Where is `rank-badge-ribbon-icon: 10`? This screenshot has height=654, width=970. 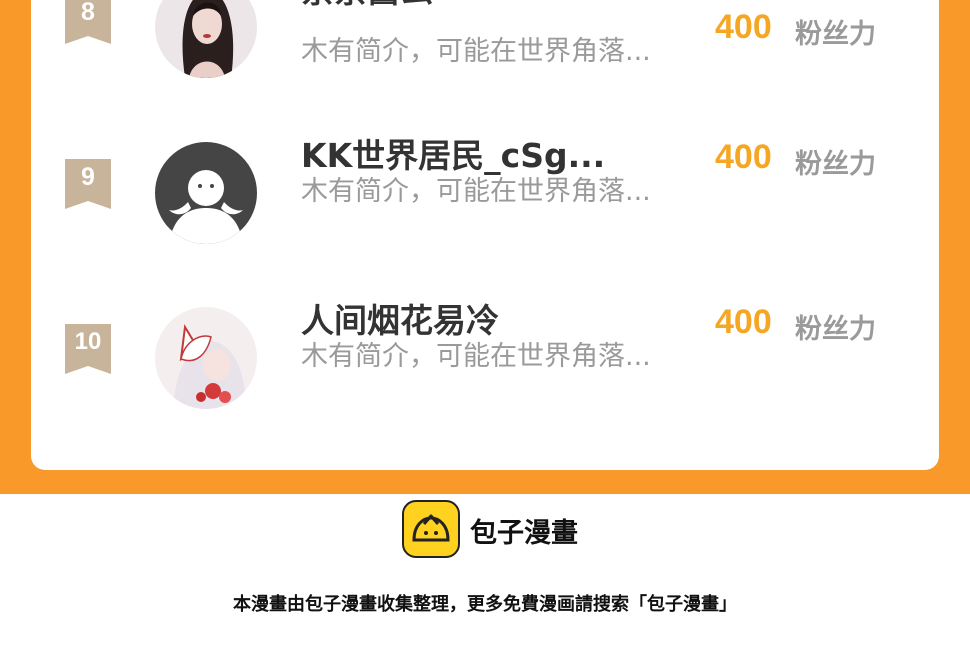
rank-badge-ribbon-icon: 10 is located at coordinates (88, 349).